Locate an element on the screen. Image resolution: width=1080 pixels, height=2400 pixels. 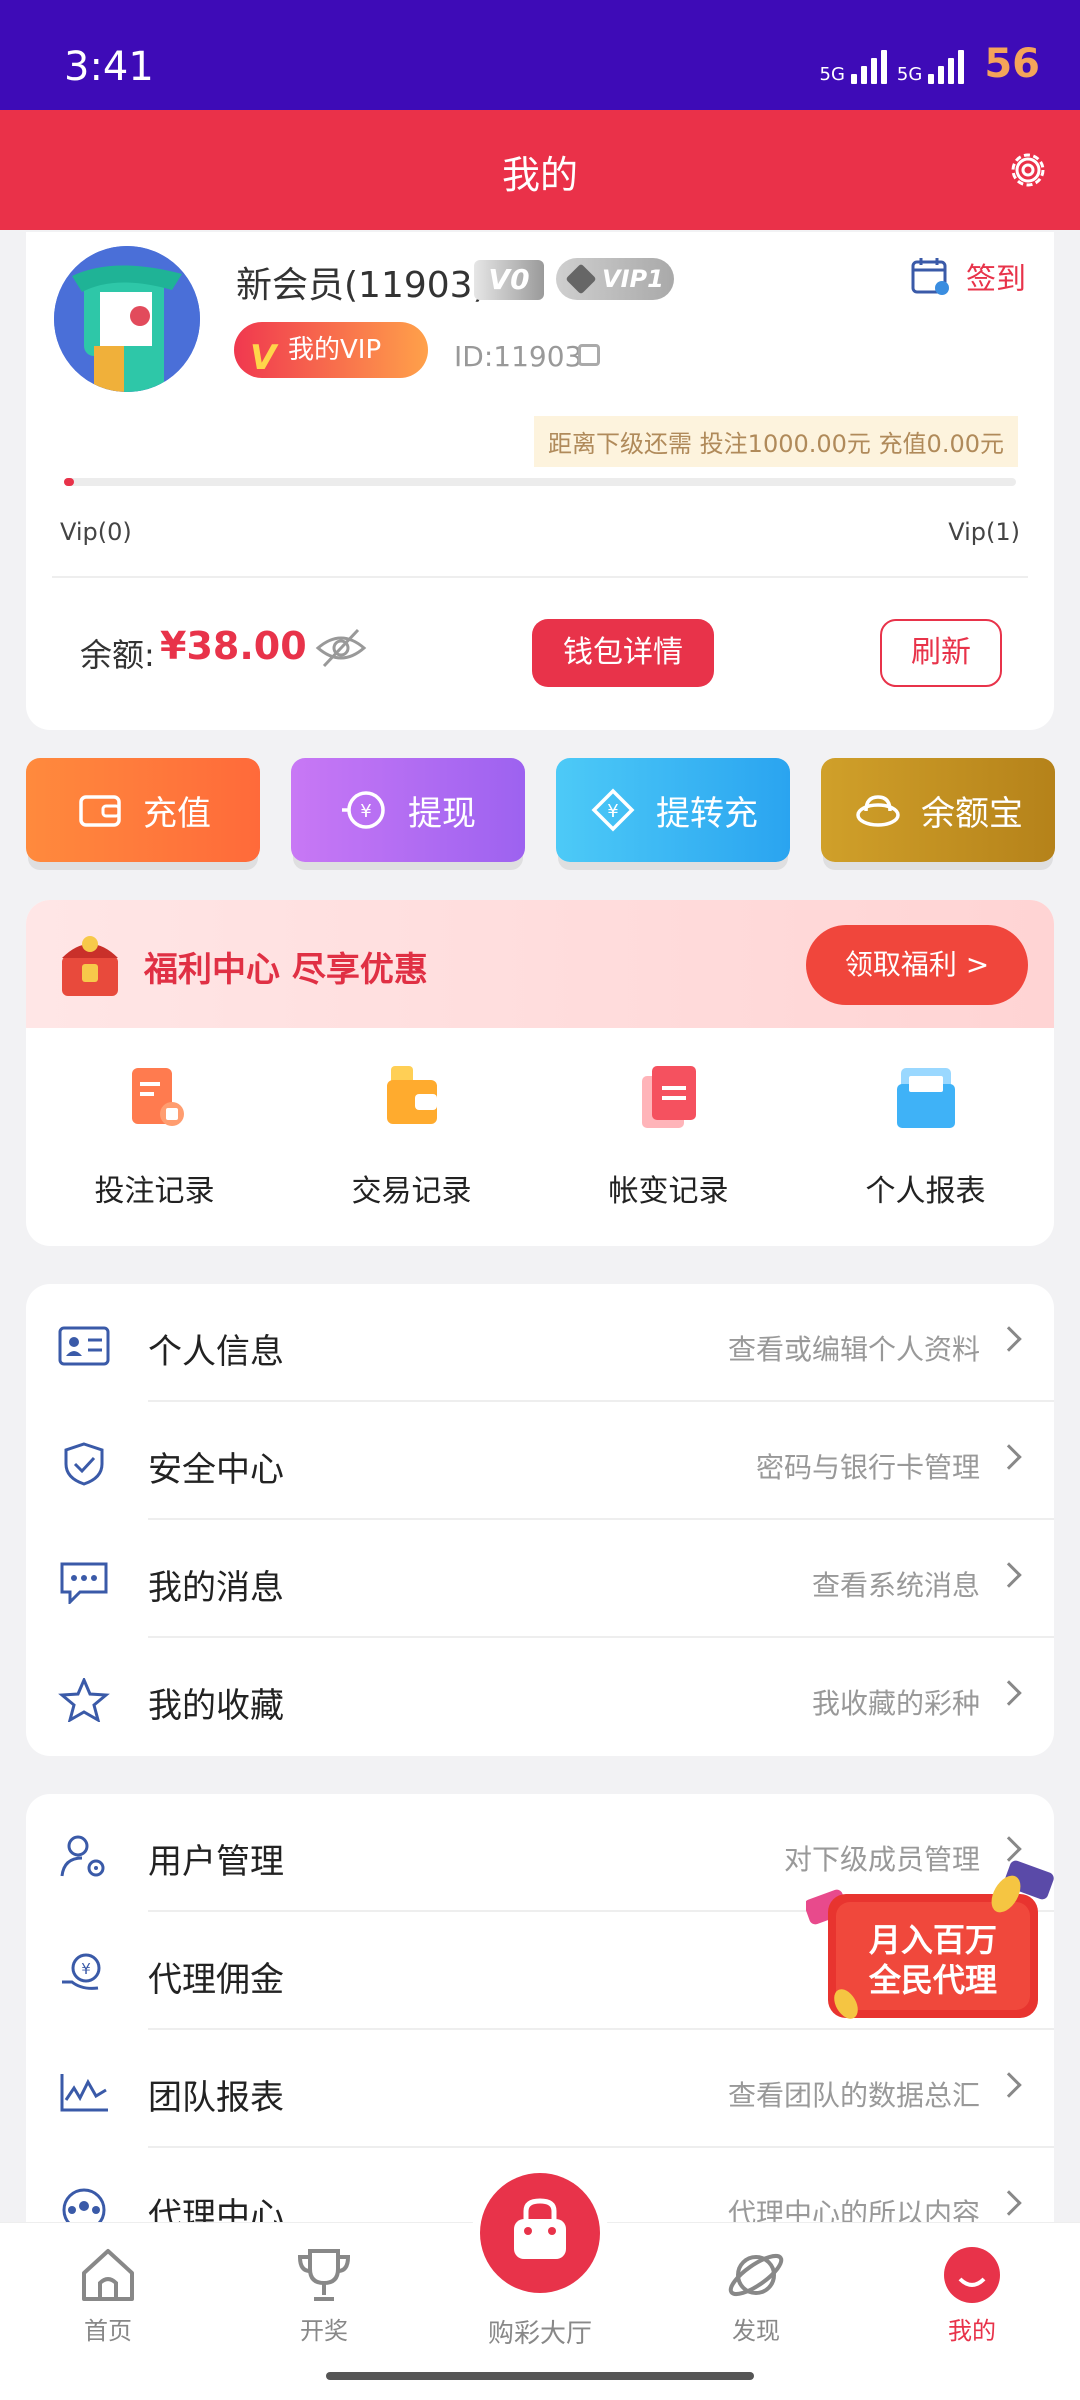
menu-label: 代理佣金 is located at coordinates (216, 1980).